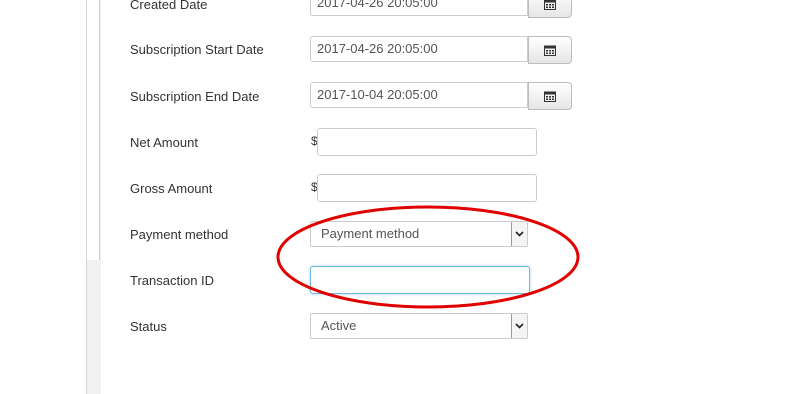 The image size is (798, 394). Describe the element at coordinates (427, 142) in the screenshot. I see `net-amount-input` at that location.